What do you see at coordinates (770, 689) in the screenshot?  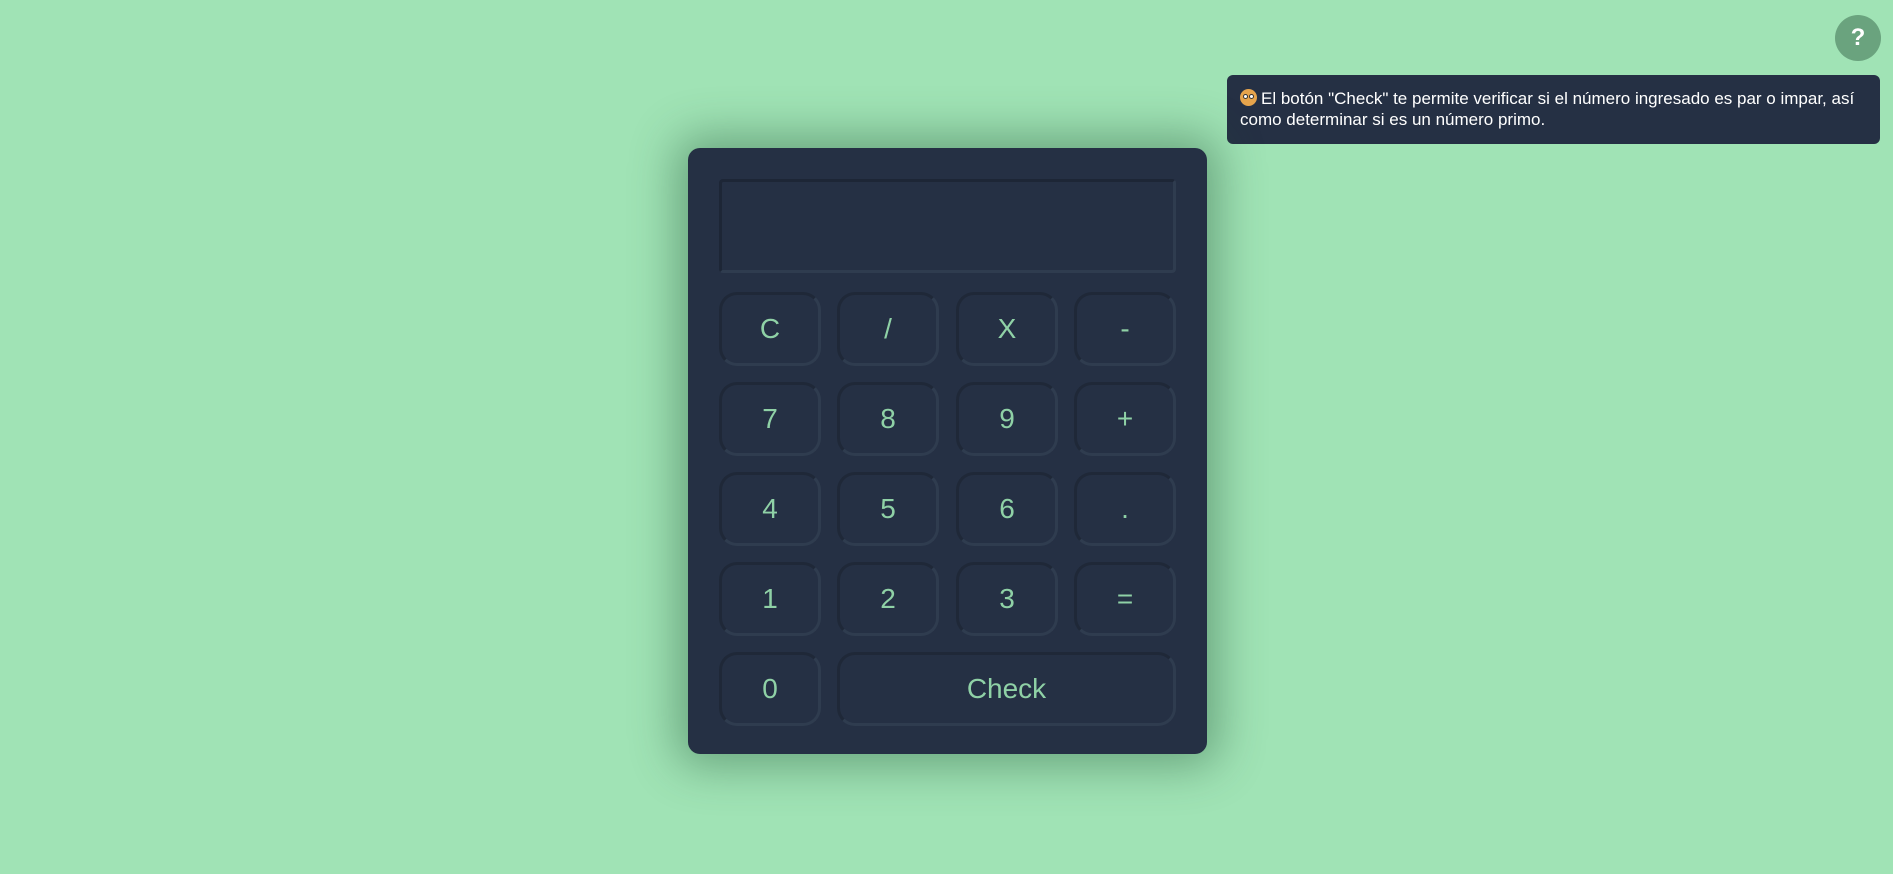 I see `digit-0-button: 0` at bounding box center [770, 689].